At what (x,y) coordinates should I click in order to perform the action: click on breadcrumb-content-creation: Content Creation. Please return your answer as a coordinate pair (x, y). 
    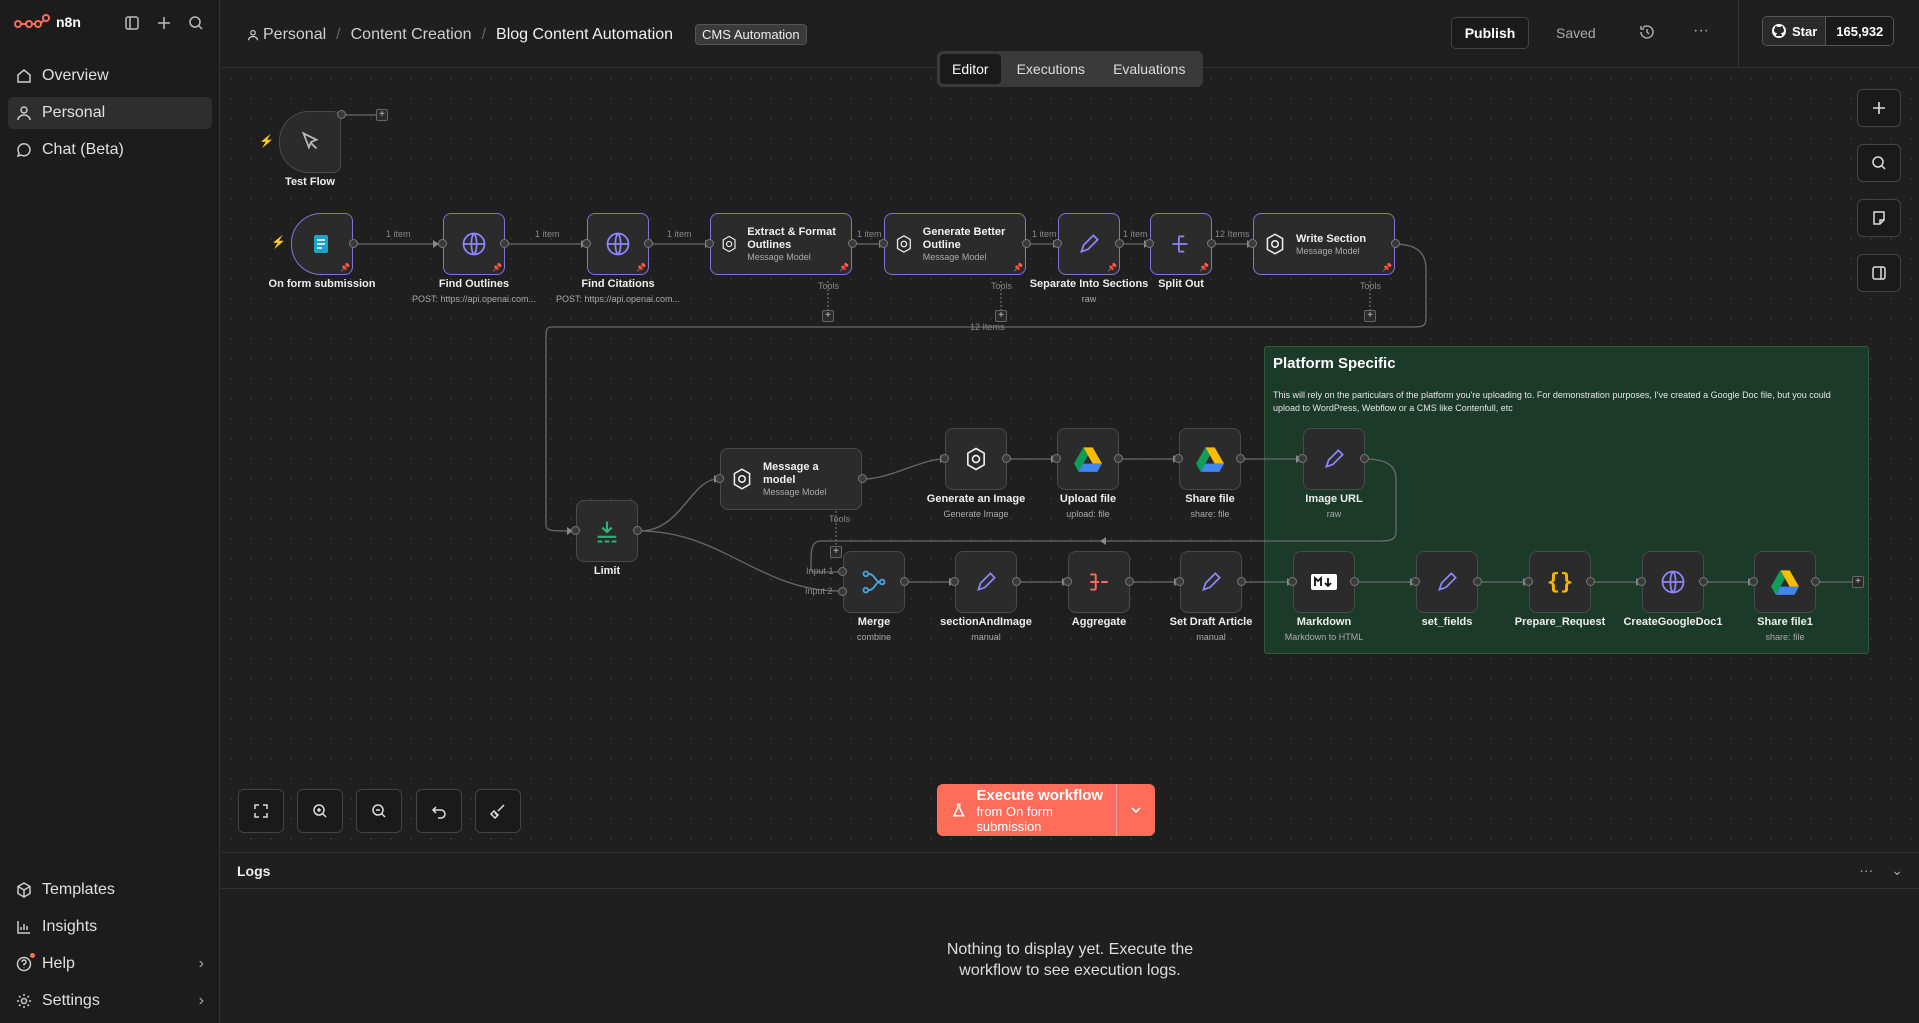
    Looking at the image, I should click on (411, 35).